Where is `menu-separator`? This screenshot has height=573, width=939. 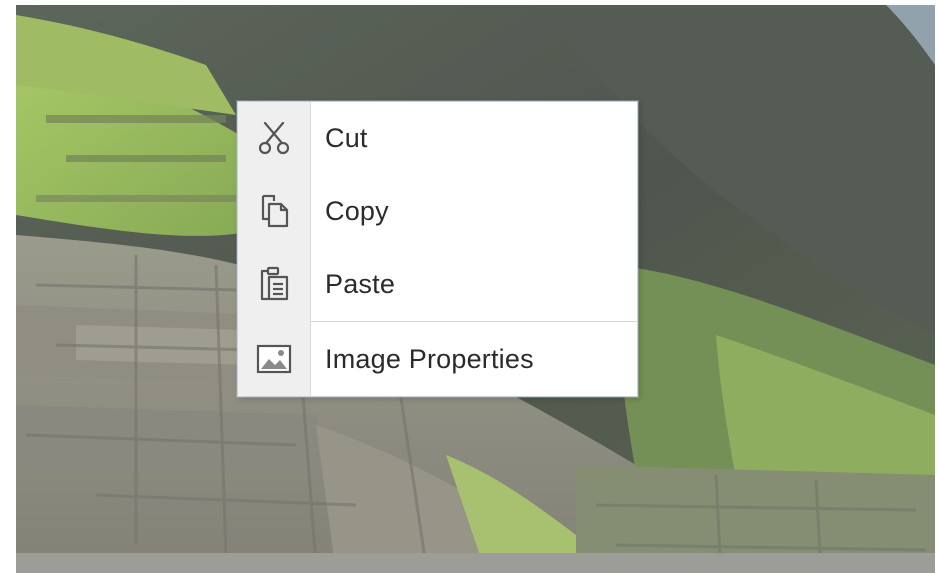 menu-separator is located at coordinates (473, 321).